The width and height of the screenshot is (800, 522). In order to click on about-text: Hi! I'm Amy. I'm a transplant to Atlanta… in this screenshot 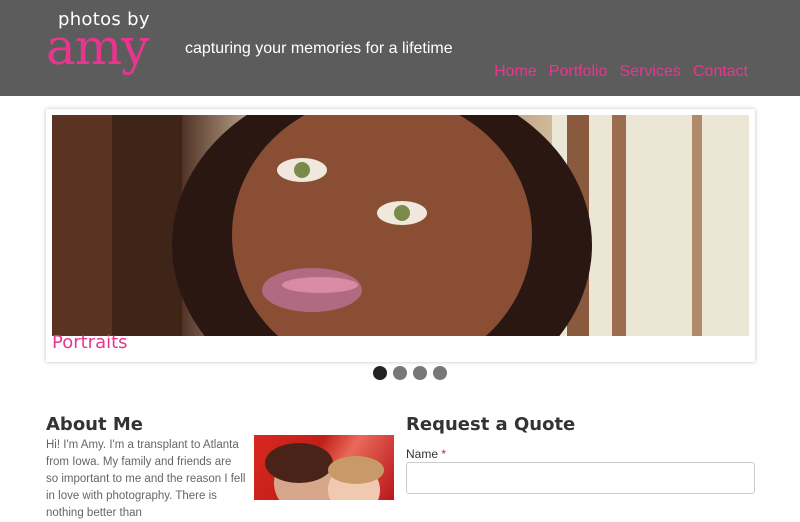, I will do `click(146, 479)`.